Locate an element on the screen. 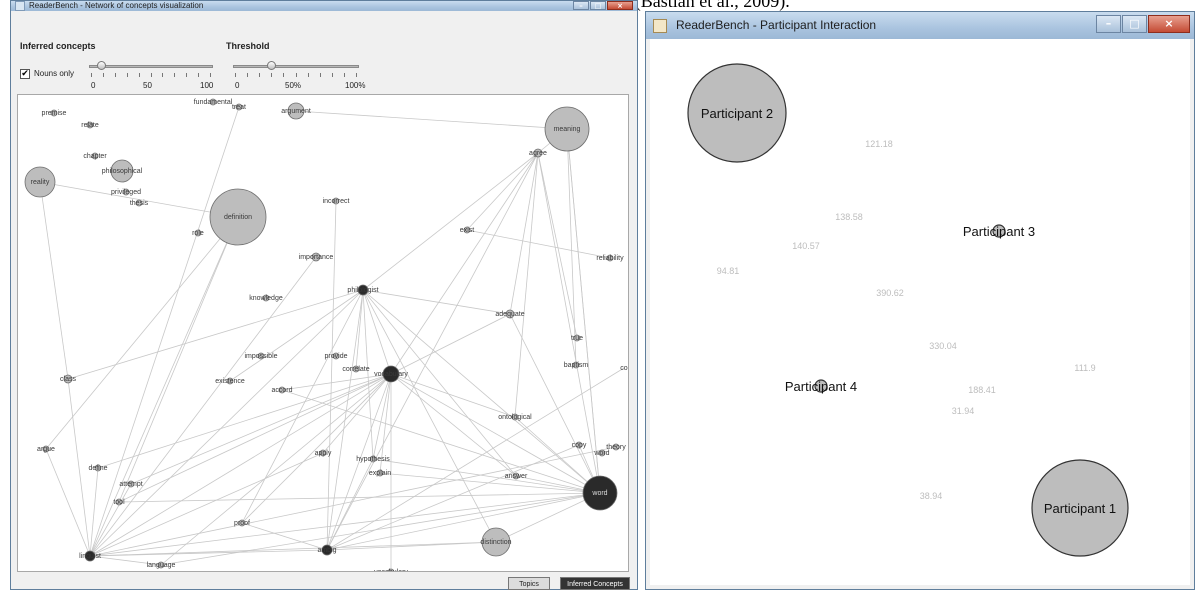 The image size is (1195, 591). threshold-slider is located at coordinates (296, 66).